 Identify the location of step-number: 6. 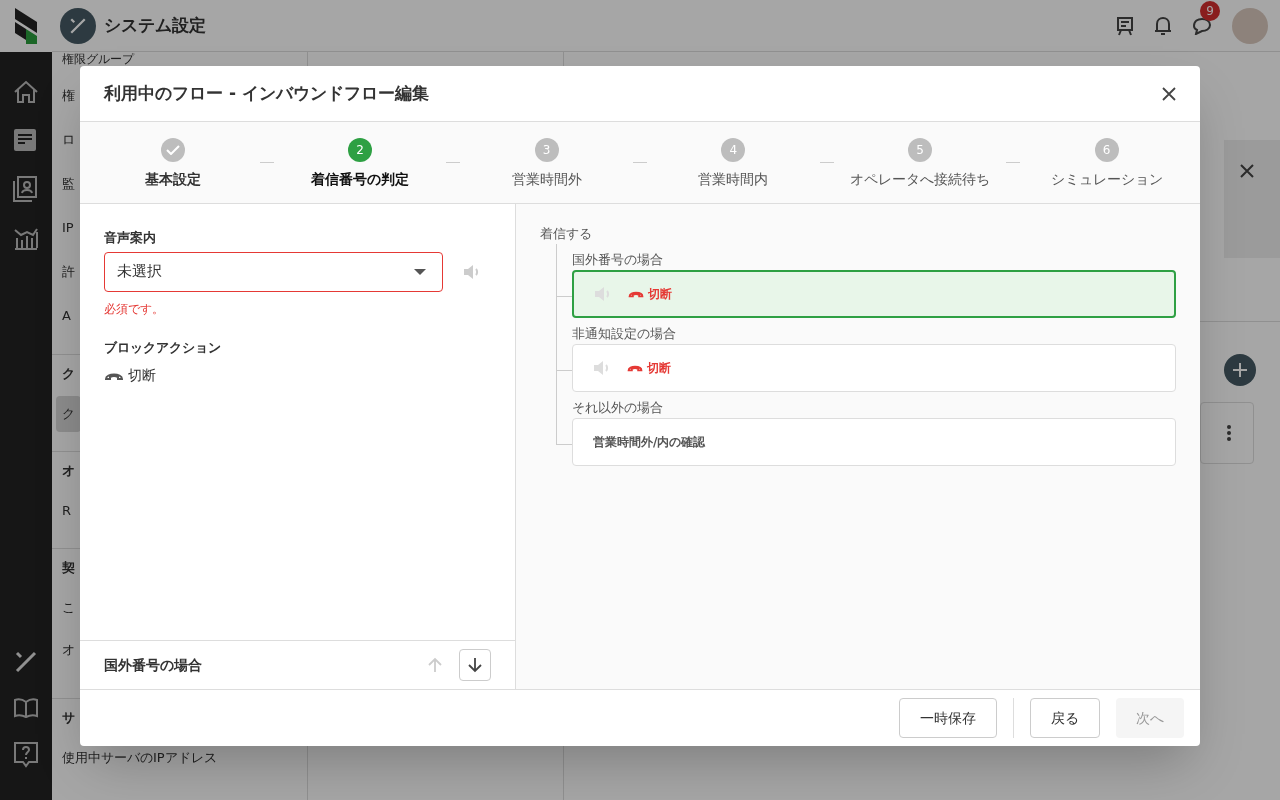
(1106, 150).